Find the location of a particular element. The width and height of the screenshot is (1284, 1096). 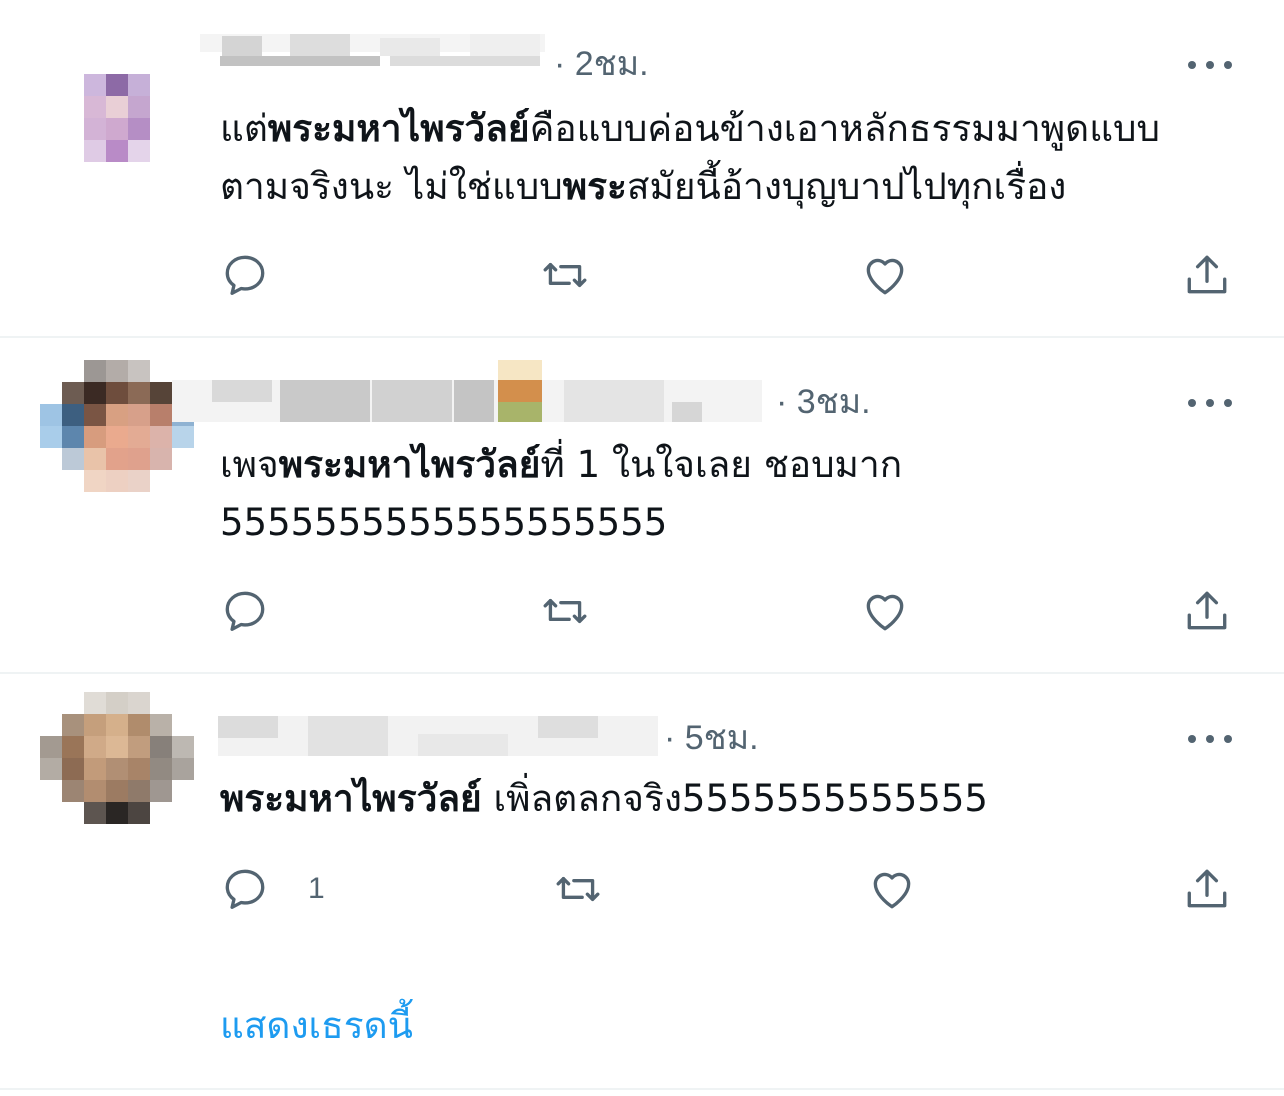

show-thread-link: แสดงเธรดนี้ is located at coordinates (316, 1025).